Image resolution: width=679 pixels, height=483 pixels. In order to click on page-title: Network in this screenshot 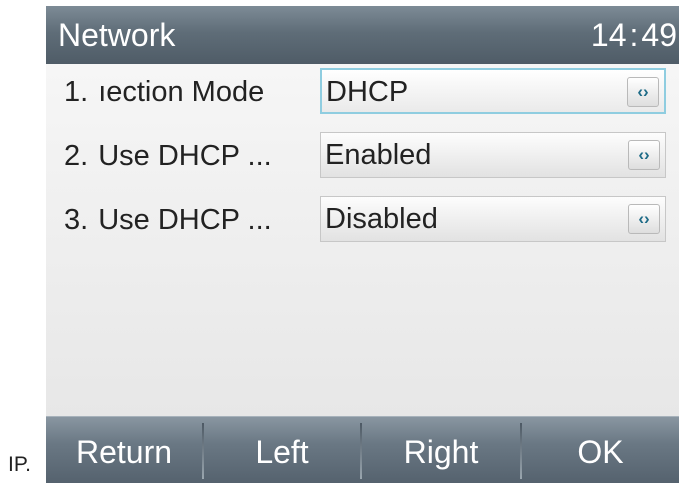, I will do `click(117, 35)`.